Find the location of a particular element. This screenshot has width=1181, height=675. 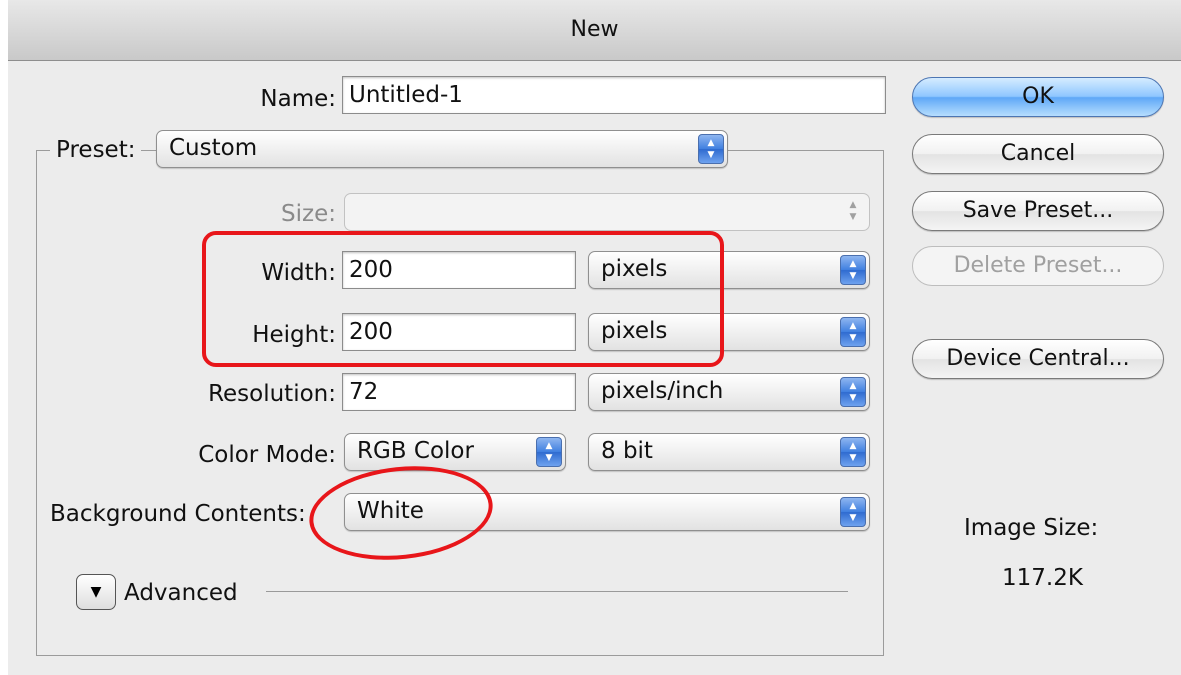

advanced-label: Advanced is located at coordinates (181, 593).